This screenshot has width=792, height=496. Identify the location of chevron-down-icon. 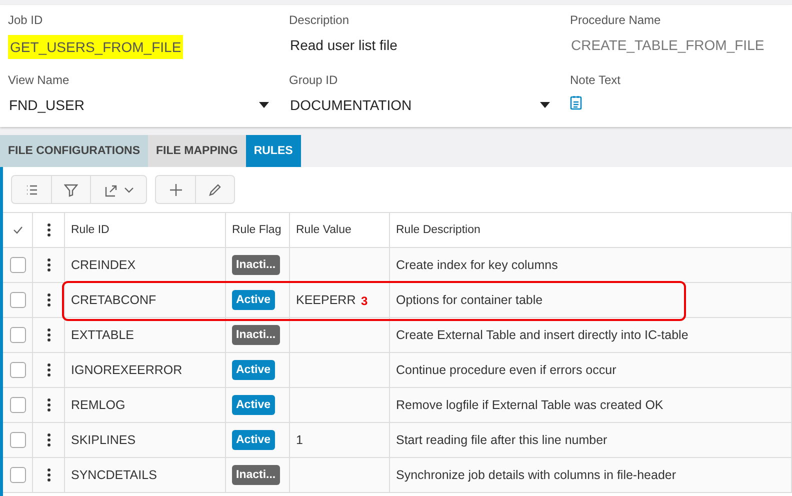
(129, 189).